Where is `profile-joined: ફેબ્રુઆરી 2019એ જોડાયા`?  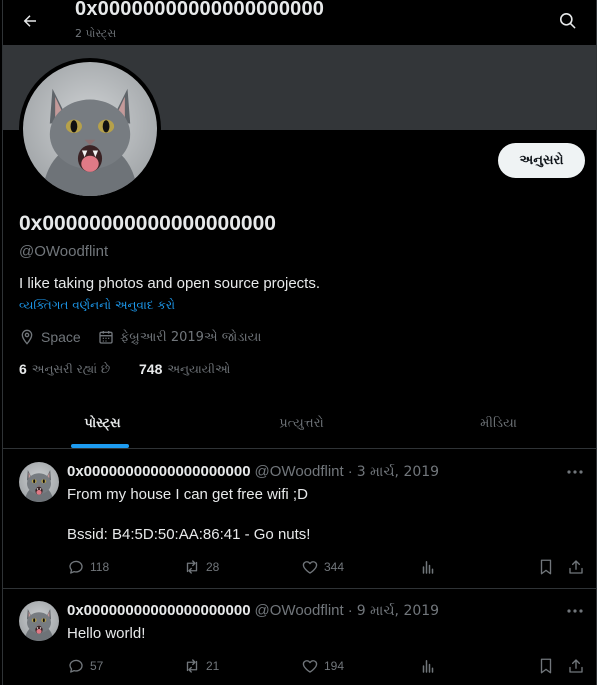 profile-joined: ફેબ્રુઆરી 2019એ જોડાયા is located at coordinates (179, 337).